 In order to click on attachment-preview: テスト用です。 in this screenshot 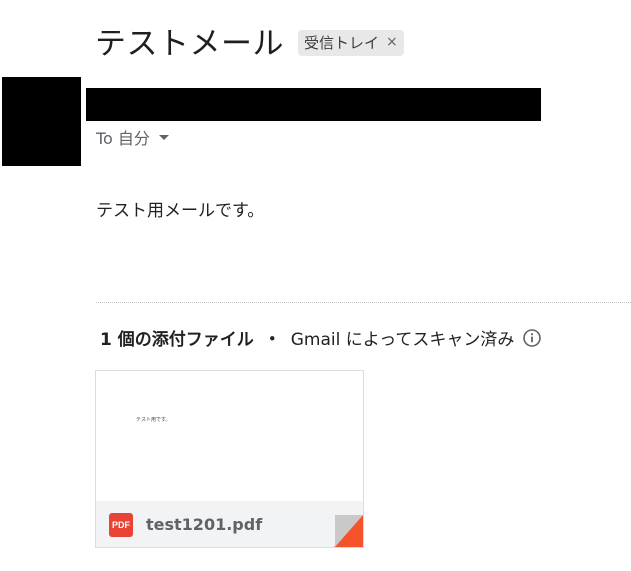, I will do `click(229, 436)`.